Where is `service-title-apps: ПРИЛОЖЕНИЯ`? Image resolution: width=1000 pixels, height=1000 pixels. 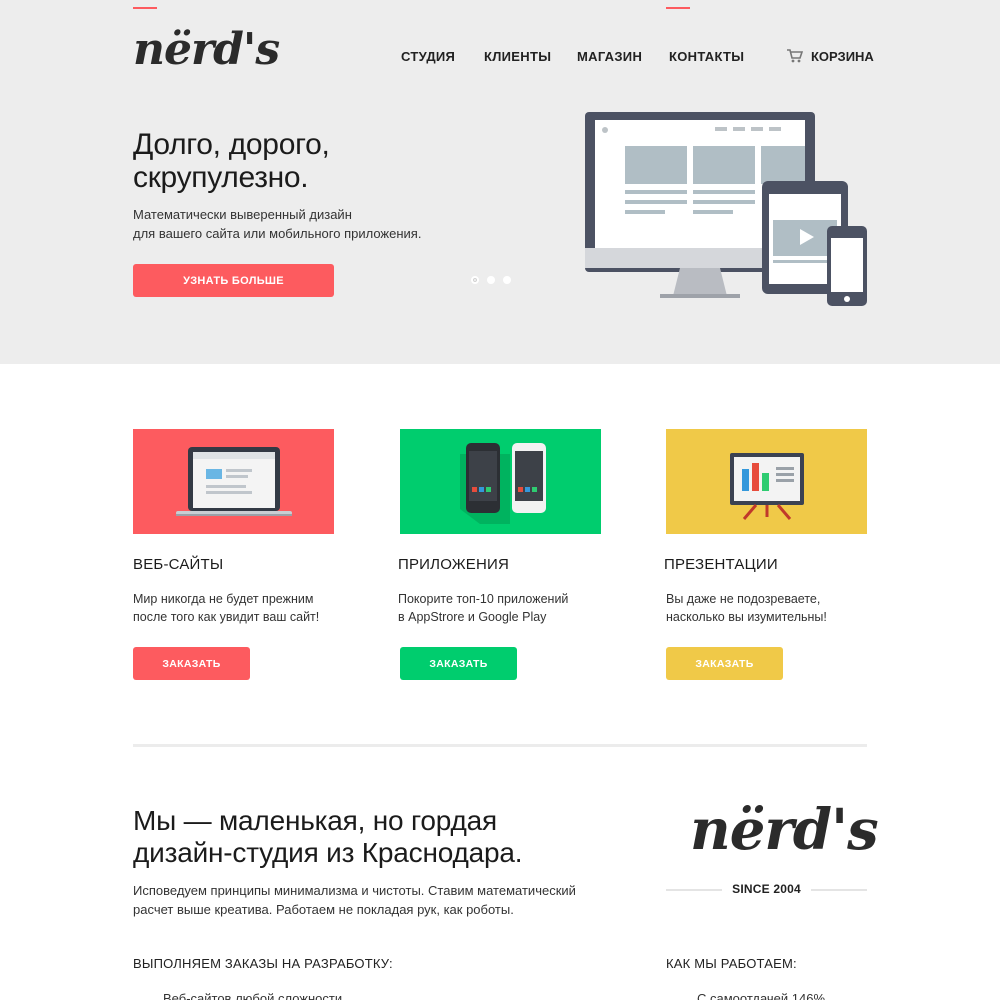
service-title-apps: ПРИЛОЖЕНИЯ is located at coordinates (454, 564).